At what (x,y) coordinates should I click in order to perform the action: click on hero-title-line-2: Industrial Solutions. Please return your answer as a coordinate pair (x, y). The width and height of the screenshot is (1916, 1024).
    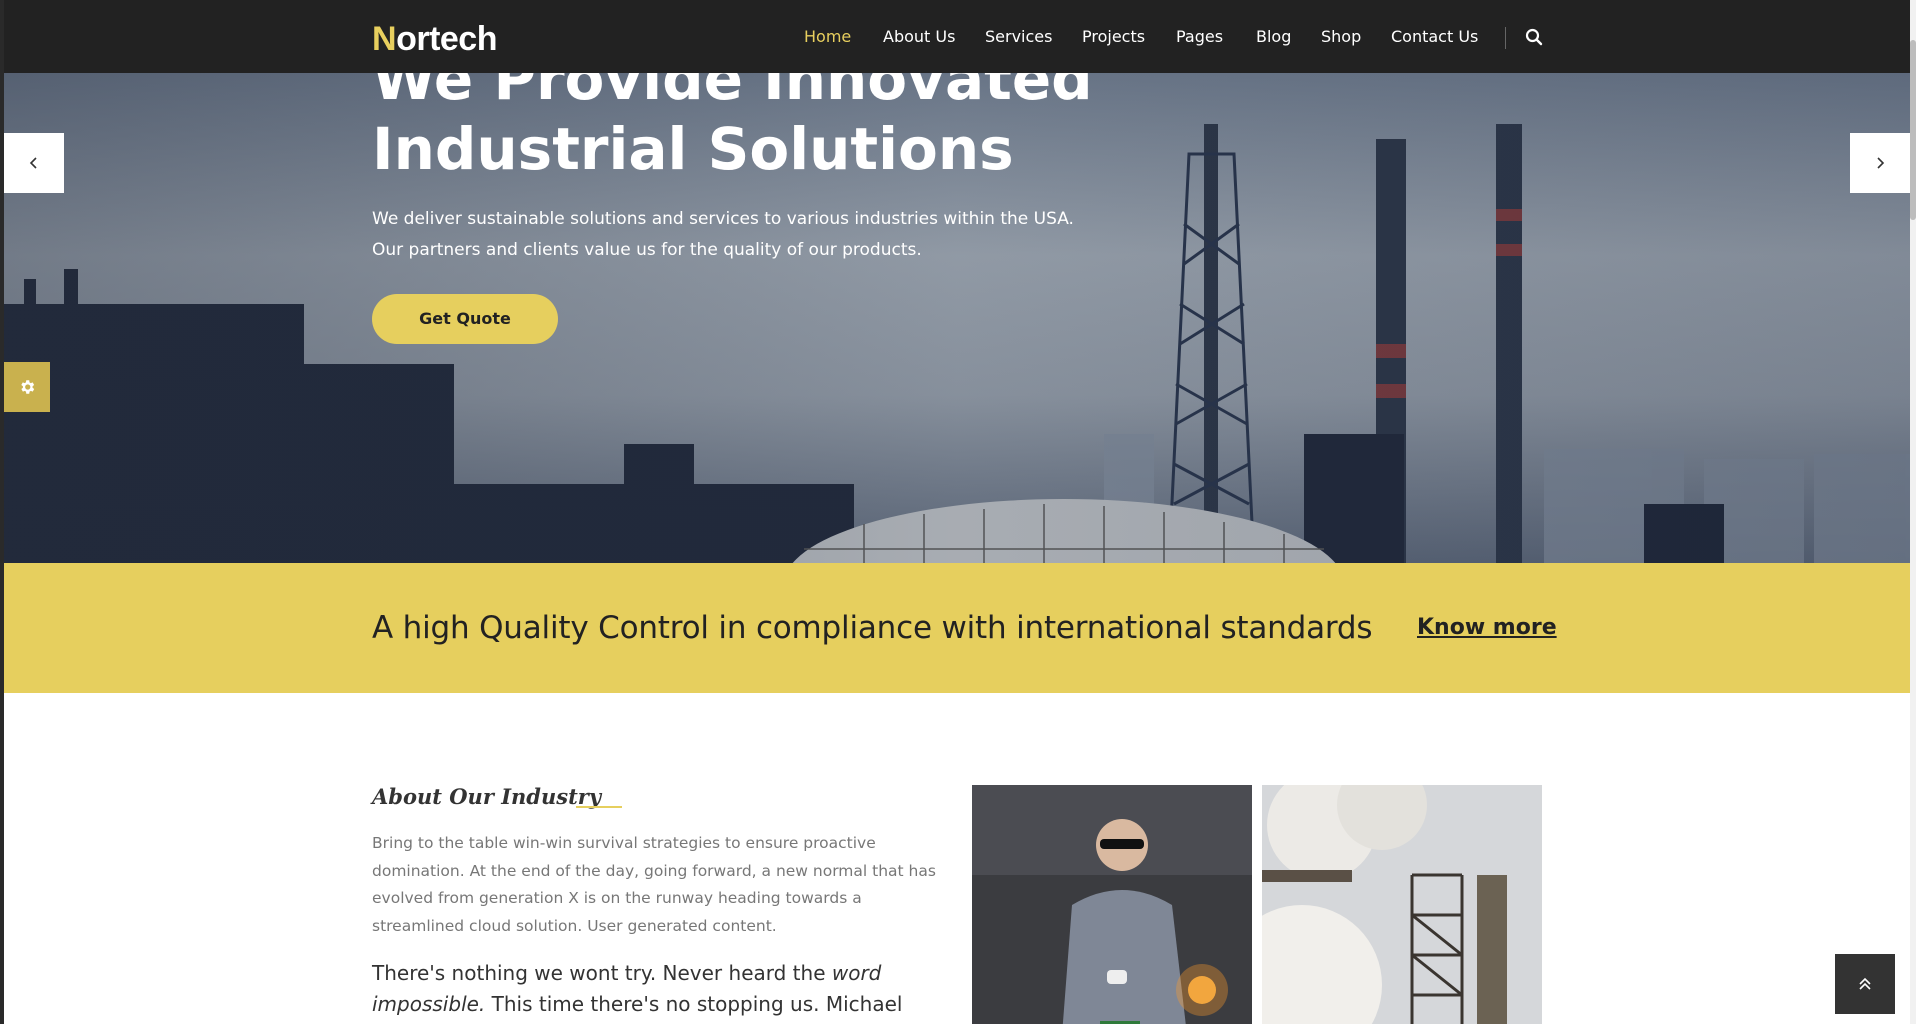
    Looking at the image, I should click on (693, 149).